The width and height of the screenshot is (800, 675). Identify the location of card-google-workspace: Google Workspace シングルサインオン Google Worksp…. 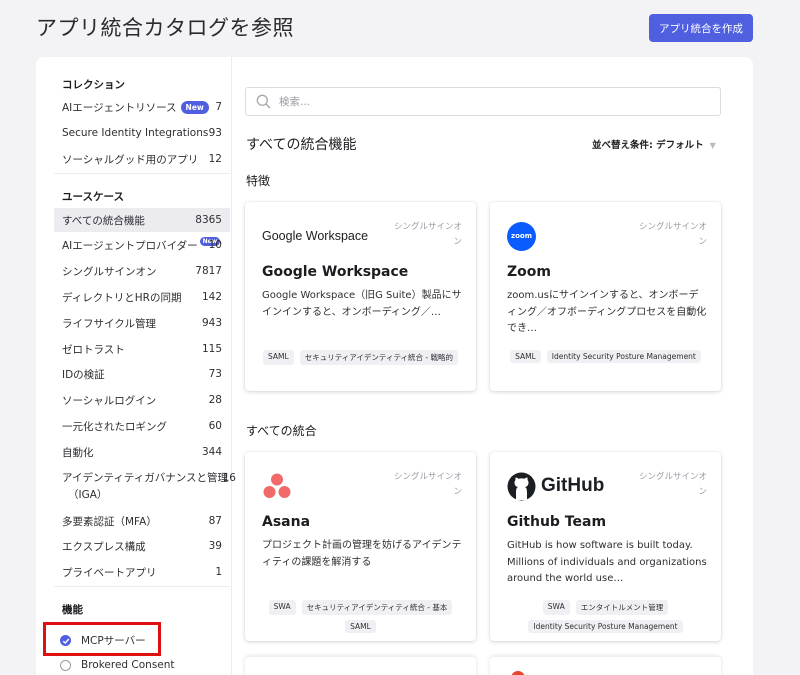
(360, 296).